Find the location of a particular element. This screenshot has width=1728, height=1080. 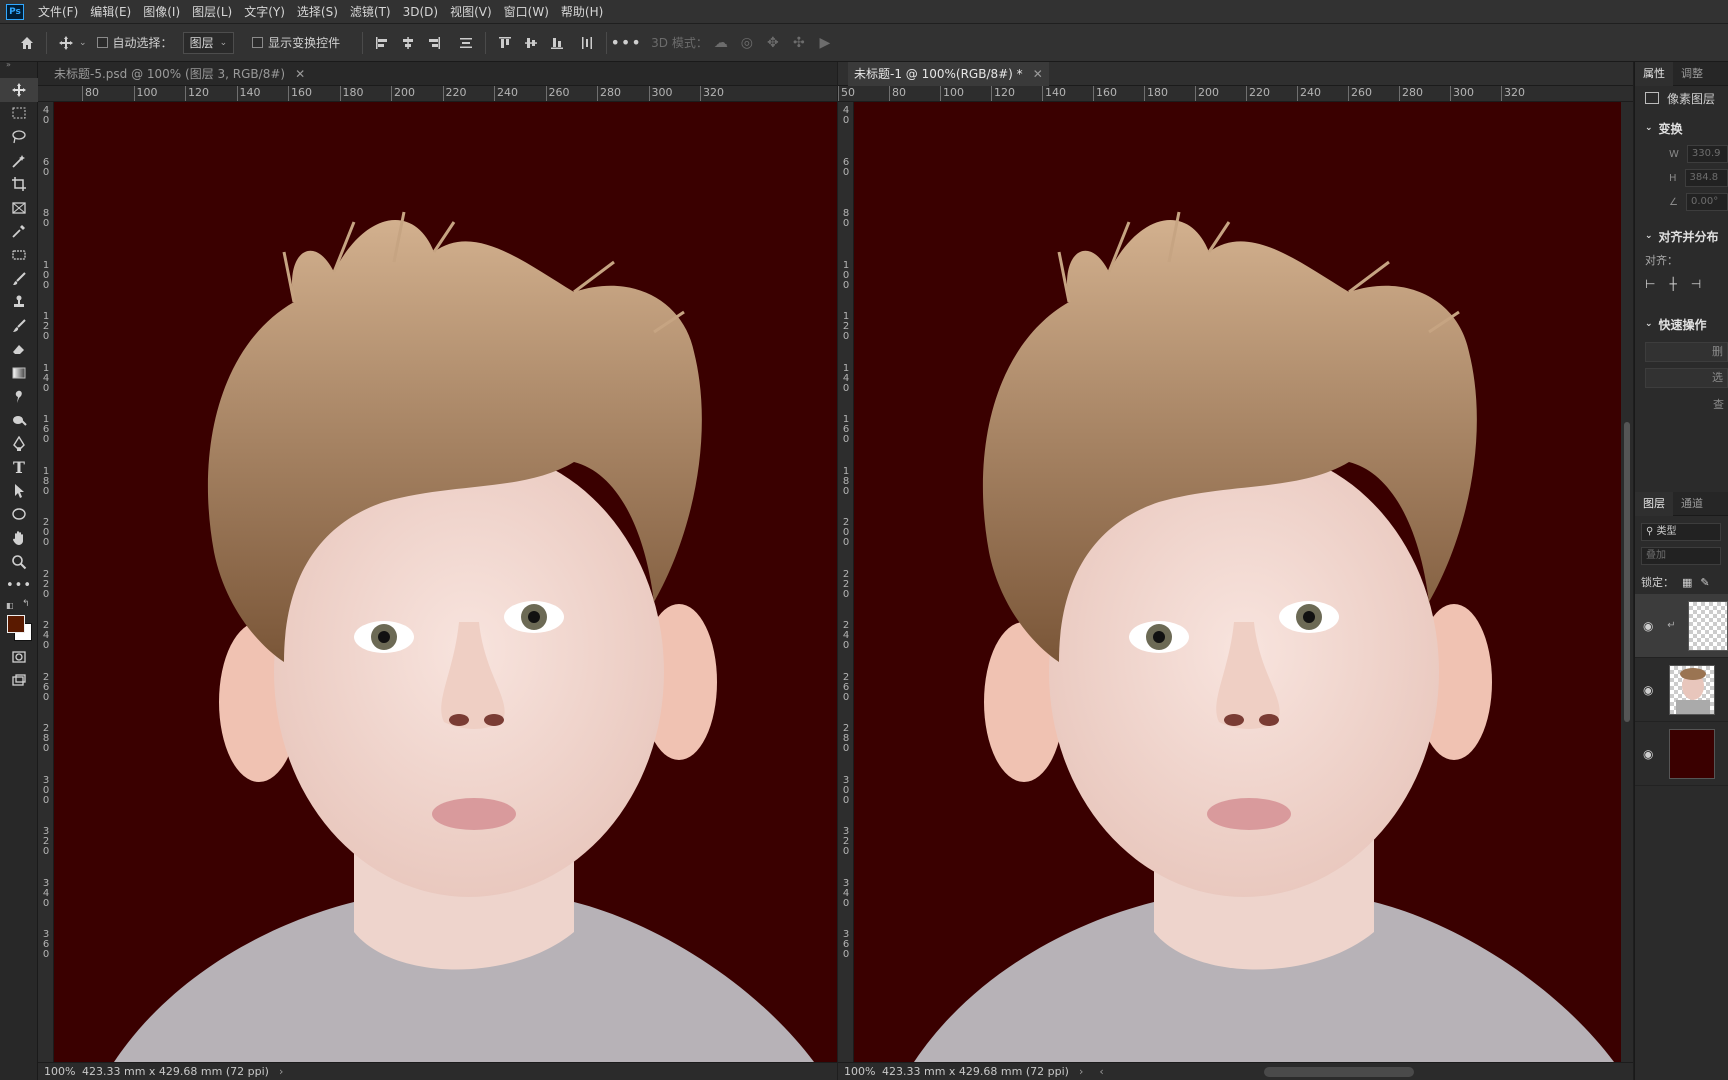

quick-actions-header: ⌄ 快速操作 is located at coordinates (1681, 324).